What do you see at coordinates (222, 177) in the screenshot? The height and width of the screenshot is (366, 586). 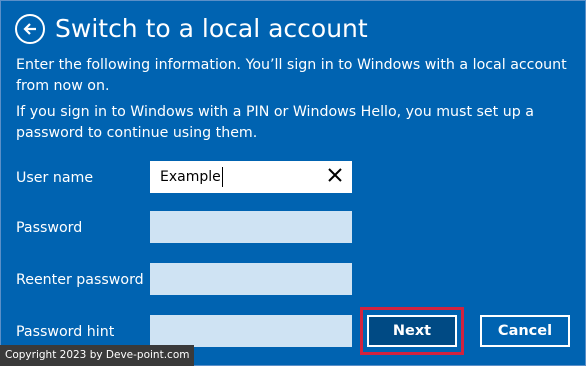 I see `text-caret` at bounding box center [222, 177].